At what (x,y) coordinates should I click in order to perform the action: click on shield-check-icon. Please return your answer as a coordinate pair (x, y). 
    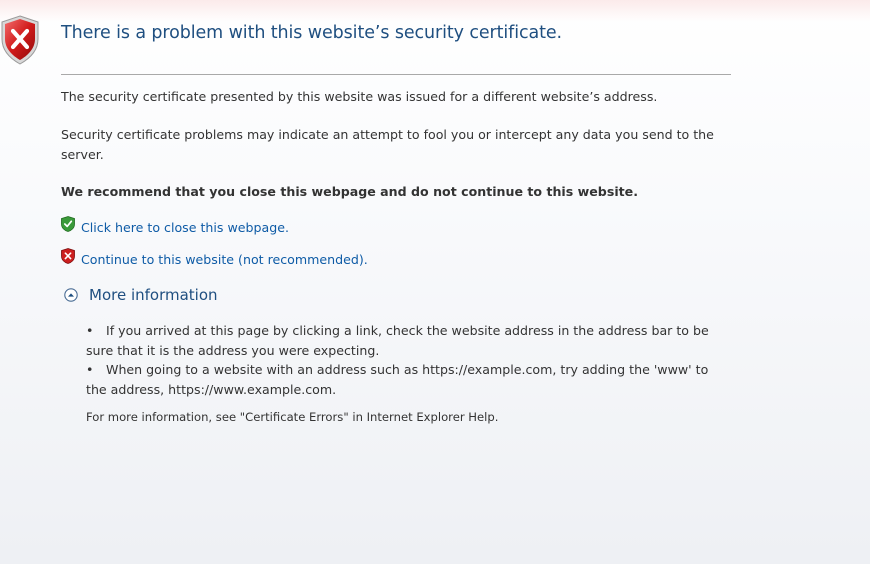
    Looking at the image, I should click on (68, 224).